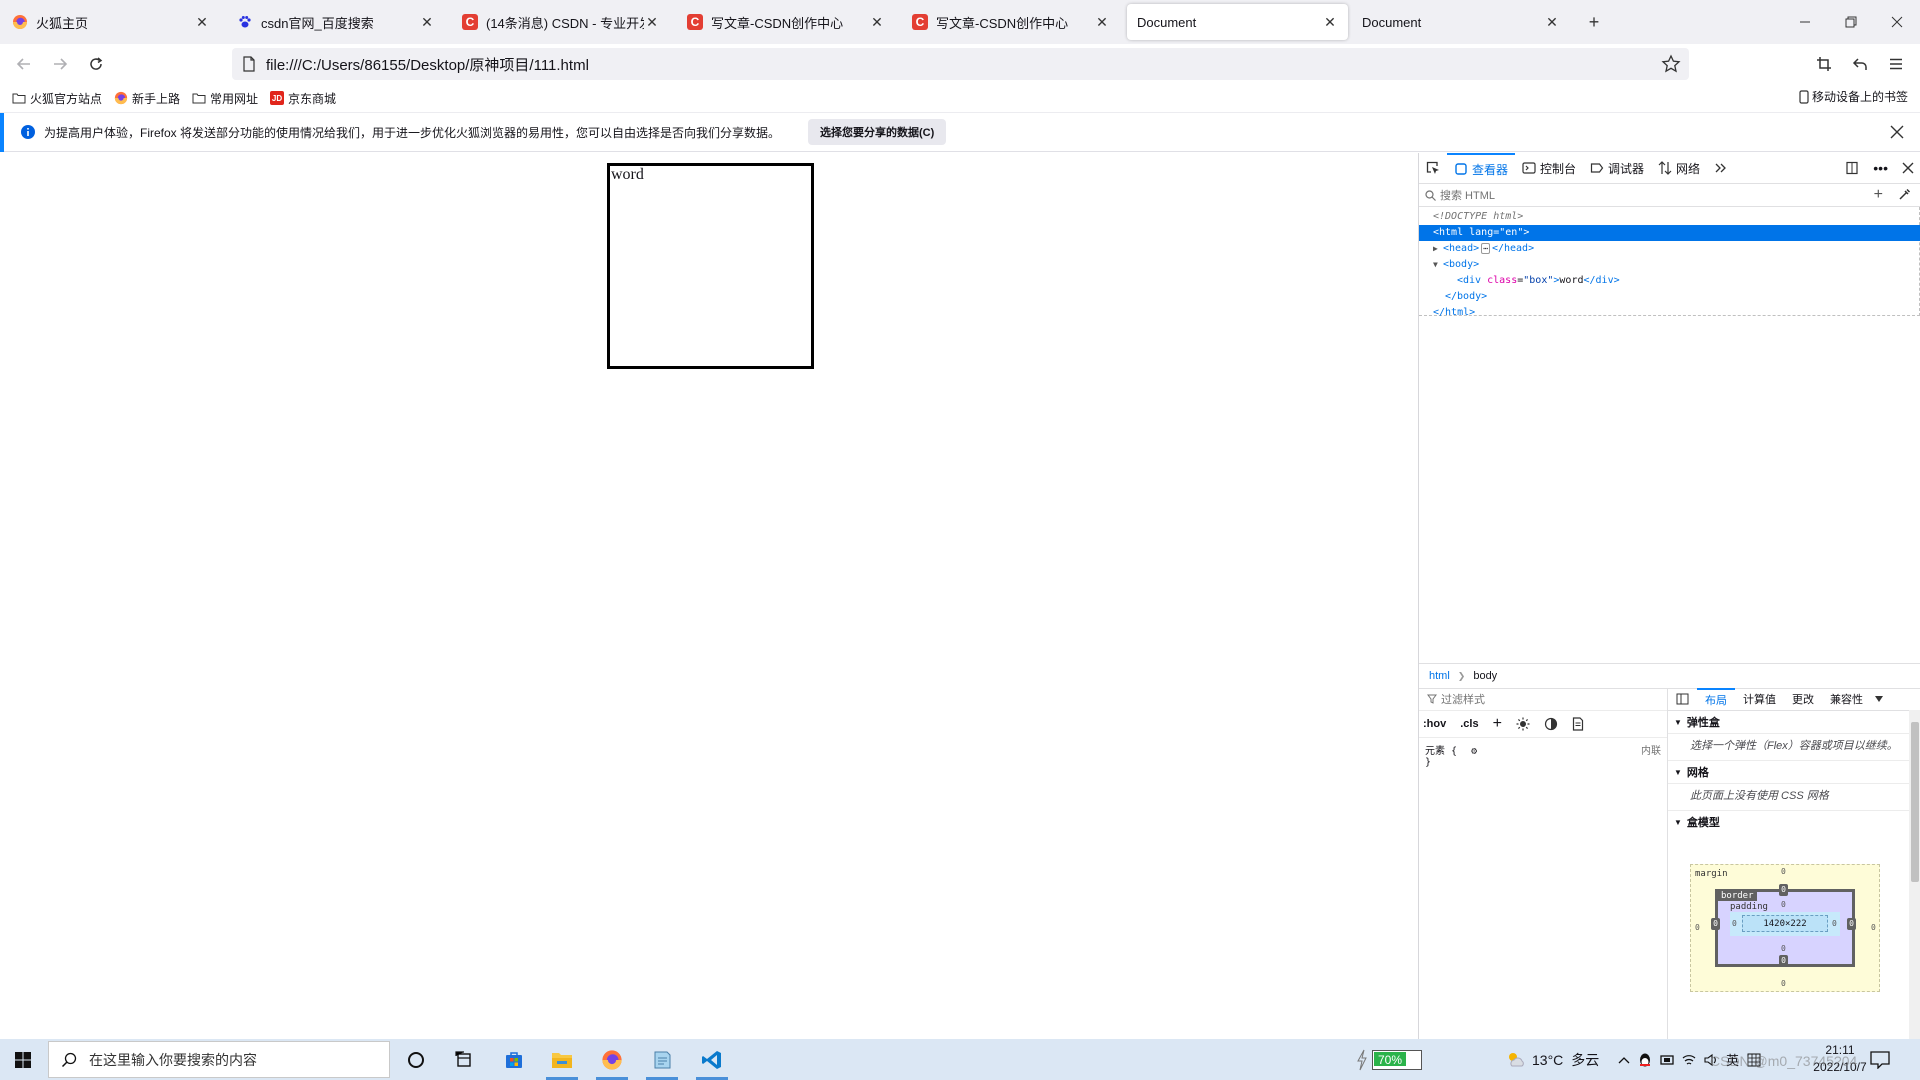 This screenshot has height=1080, width=1920. Describe the element at coordinates (1011, 22) in the screenshot. I see `tab-5: C 写文章-CSDN创作中心 ✕` at that location.